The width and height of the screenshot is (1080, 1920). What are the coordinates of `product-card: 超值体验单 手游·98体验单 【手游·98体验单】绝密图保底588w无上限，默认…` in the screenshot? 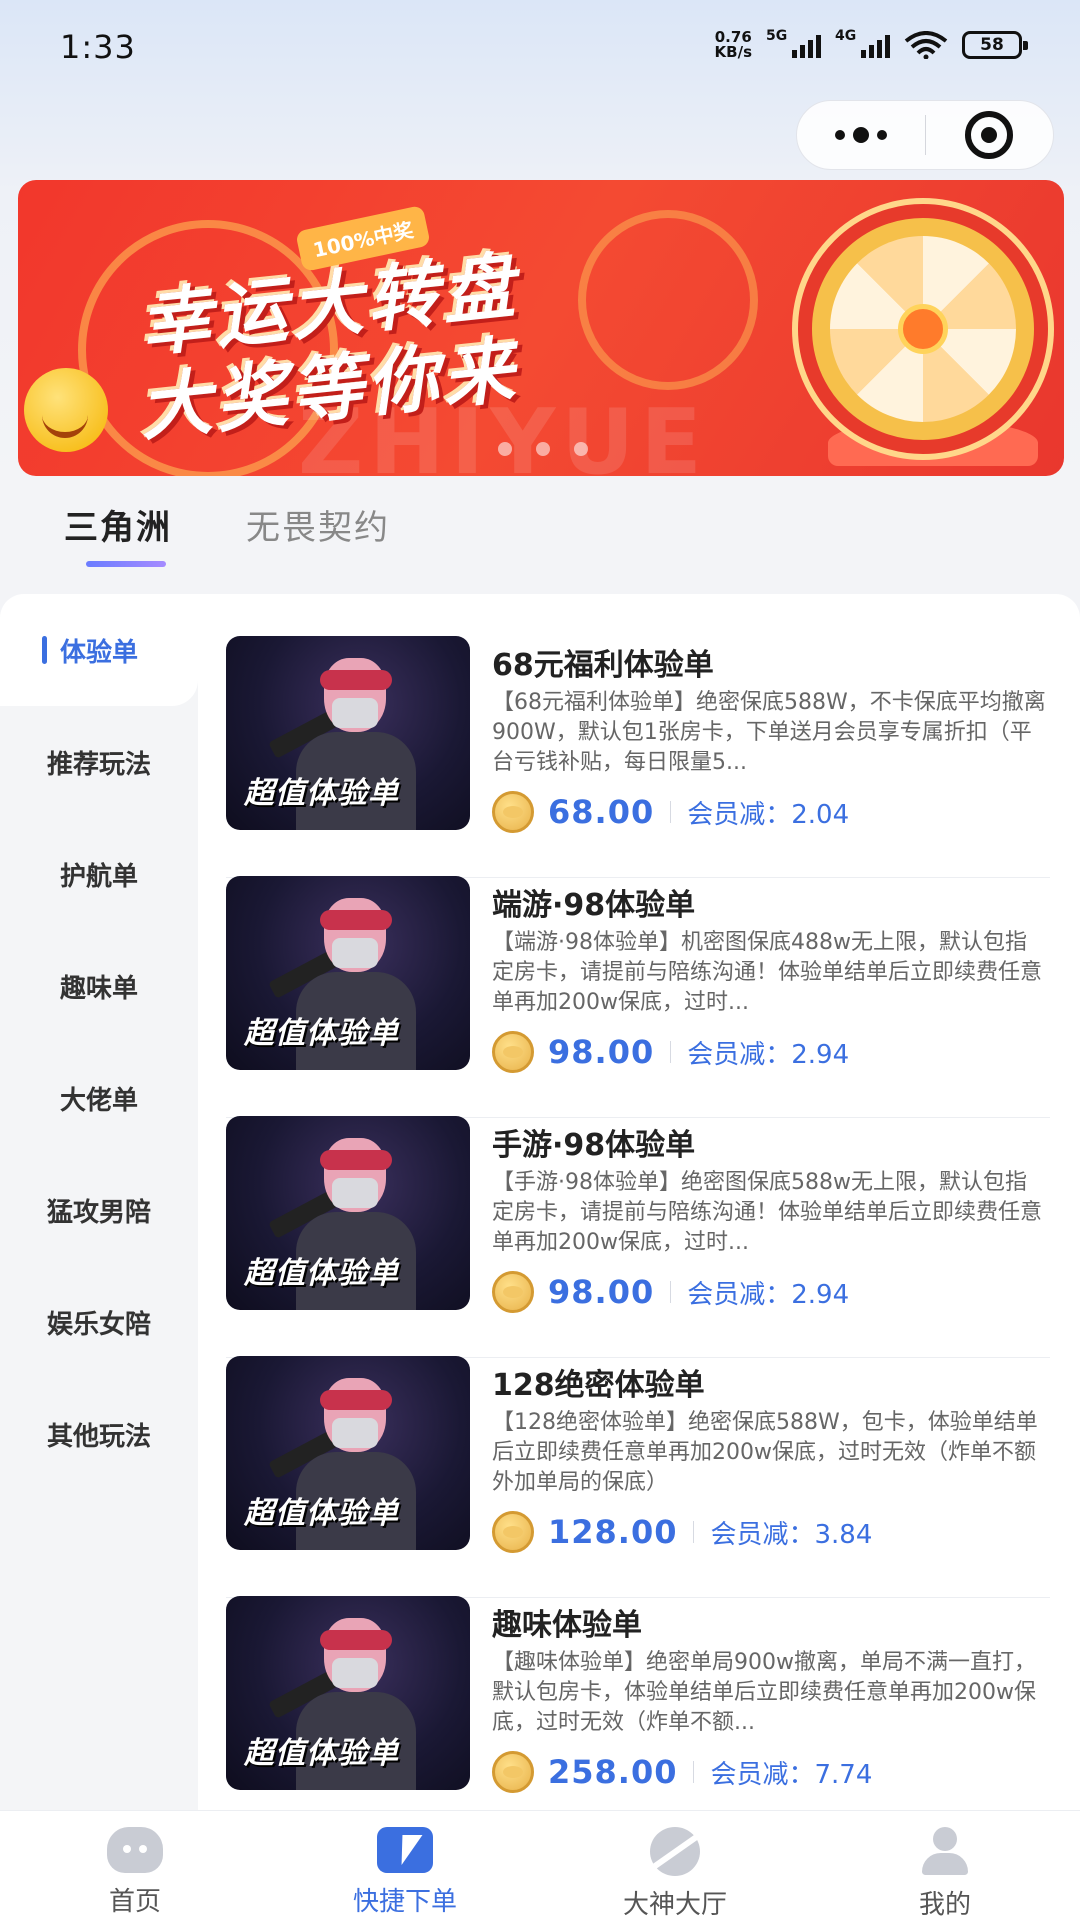 It's located at (638, 1237).